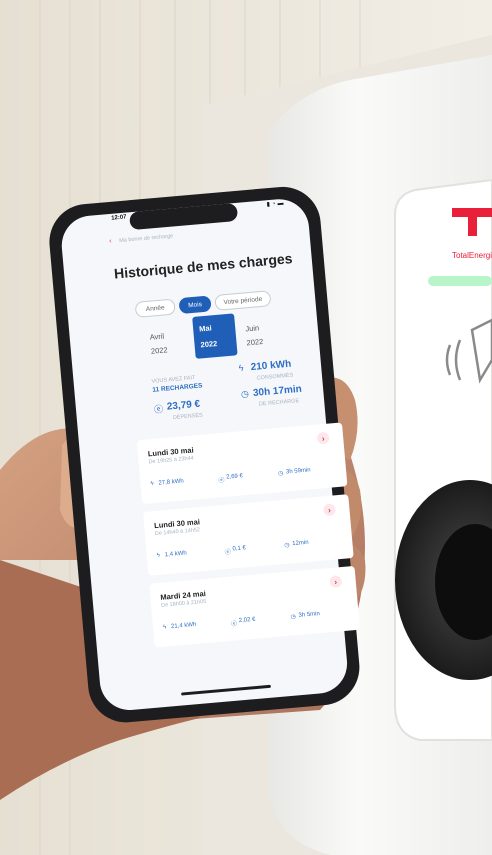 The width and height of the screenshot is (492, 855). What do you see at coordinates (157, 336) in the screenshot?
I see `month-avril-name: Avril` at bounding box center [157, 336].